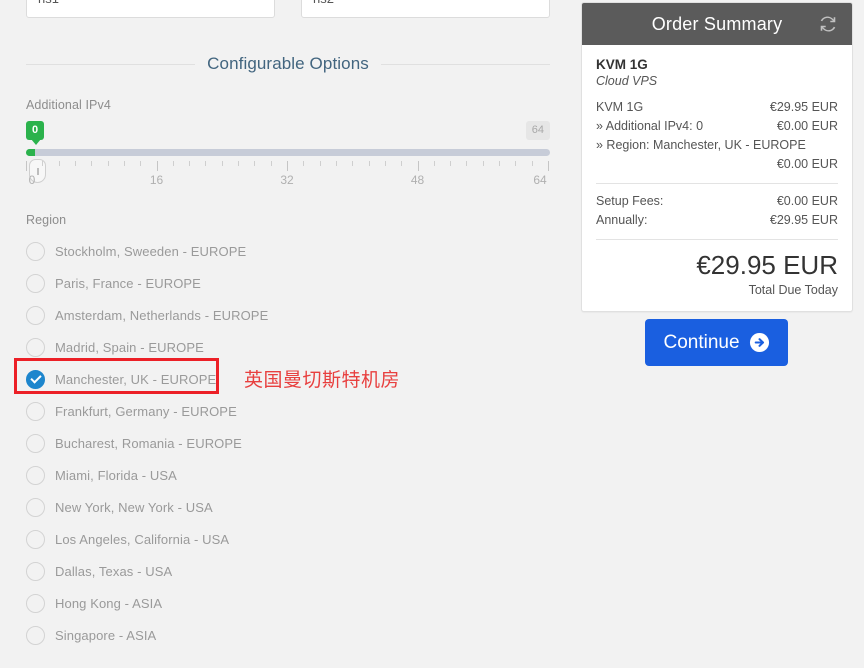 The width and height of the screenshot is (864, 668). I want to click on order-line-label: » Region: Manchester, UK - EUROPE, so click(701, 145).